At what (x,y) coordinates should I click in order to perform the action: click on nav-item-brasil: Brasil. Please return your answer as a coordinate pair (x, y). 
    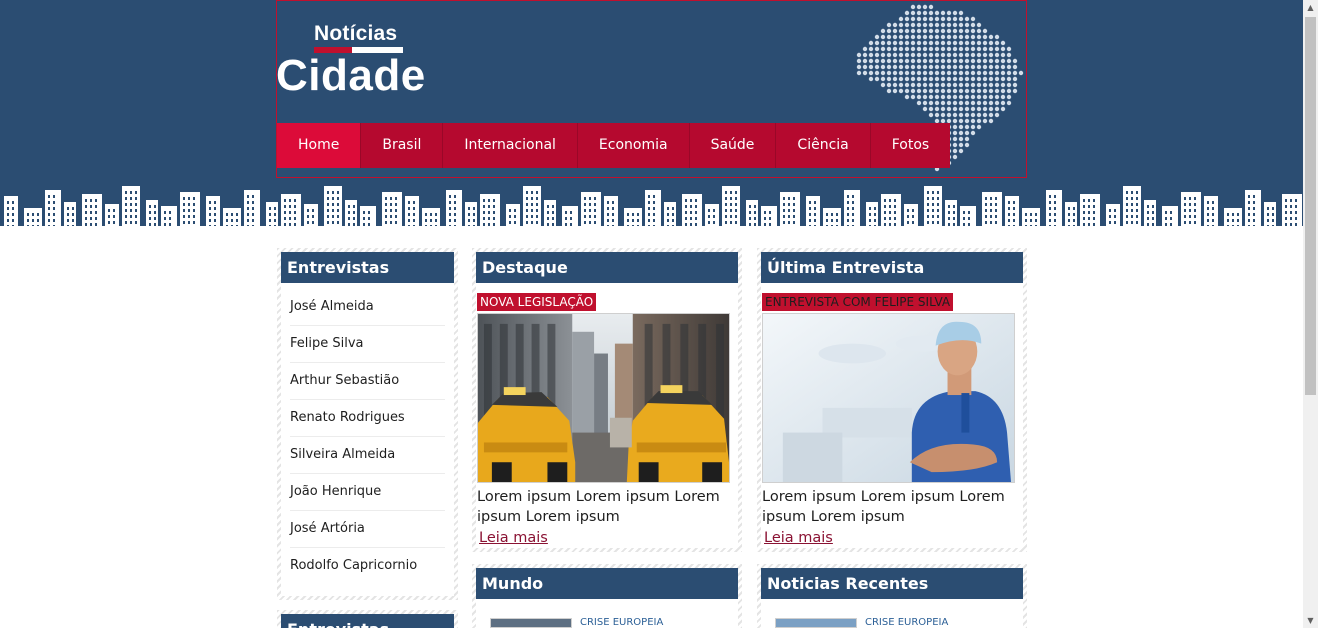
    Looking at the image, I should click on (402, 145).